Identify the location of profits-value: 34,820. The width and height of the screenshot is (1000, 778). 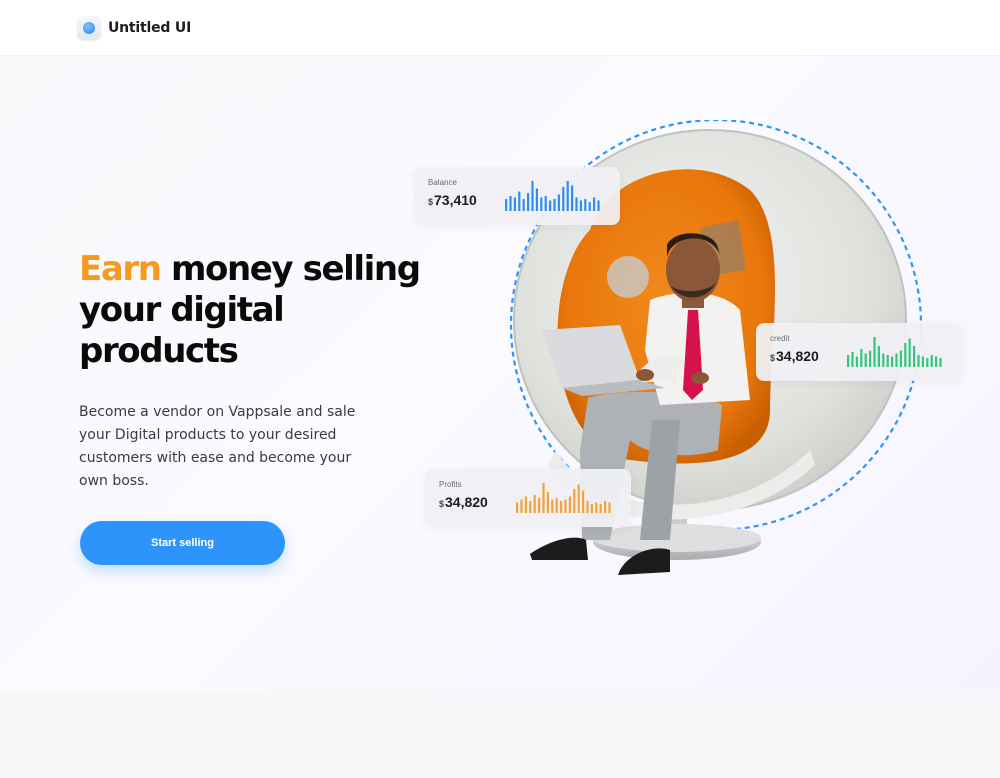
(466, 502).